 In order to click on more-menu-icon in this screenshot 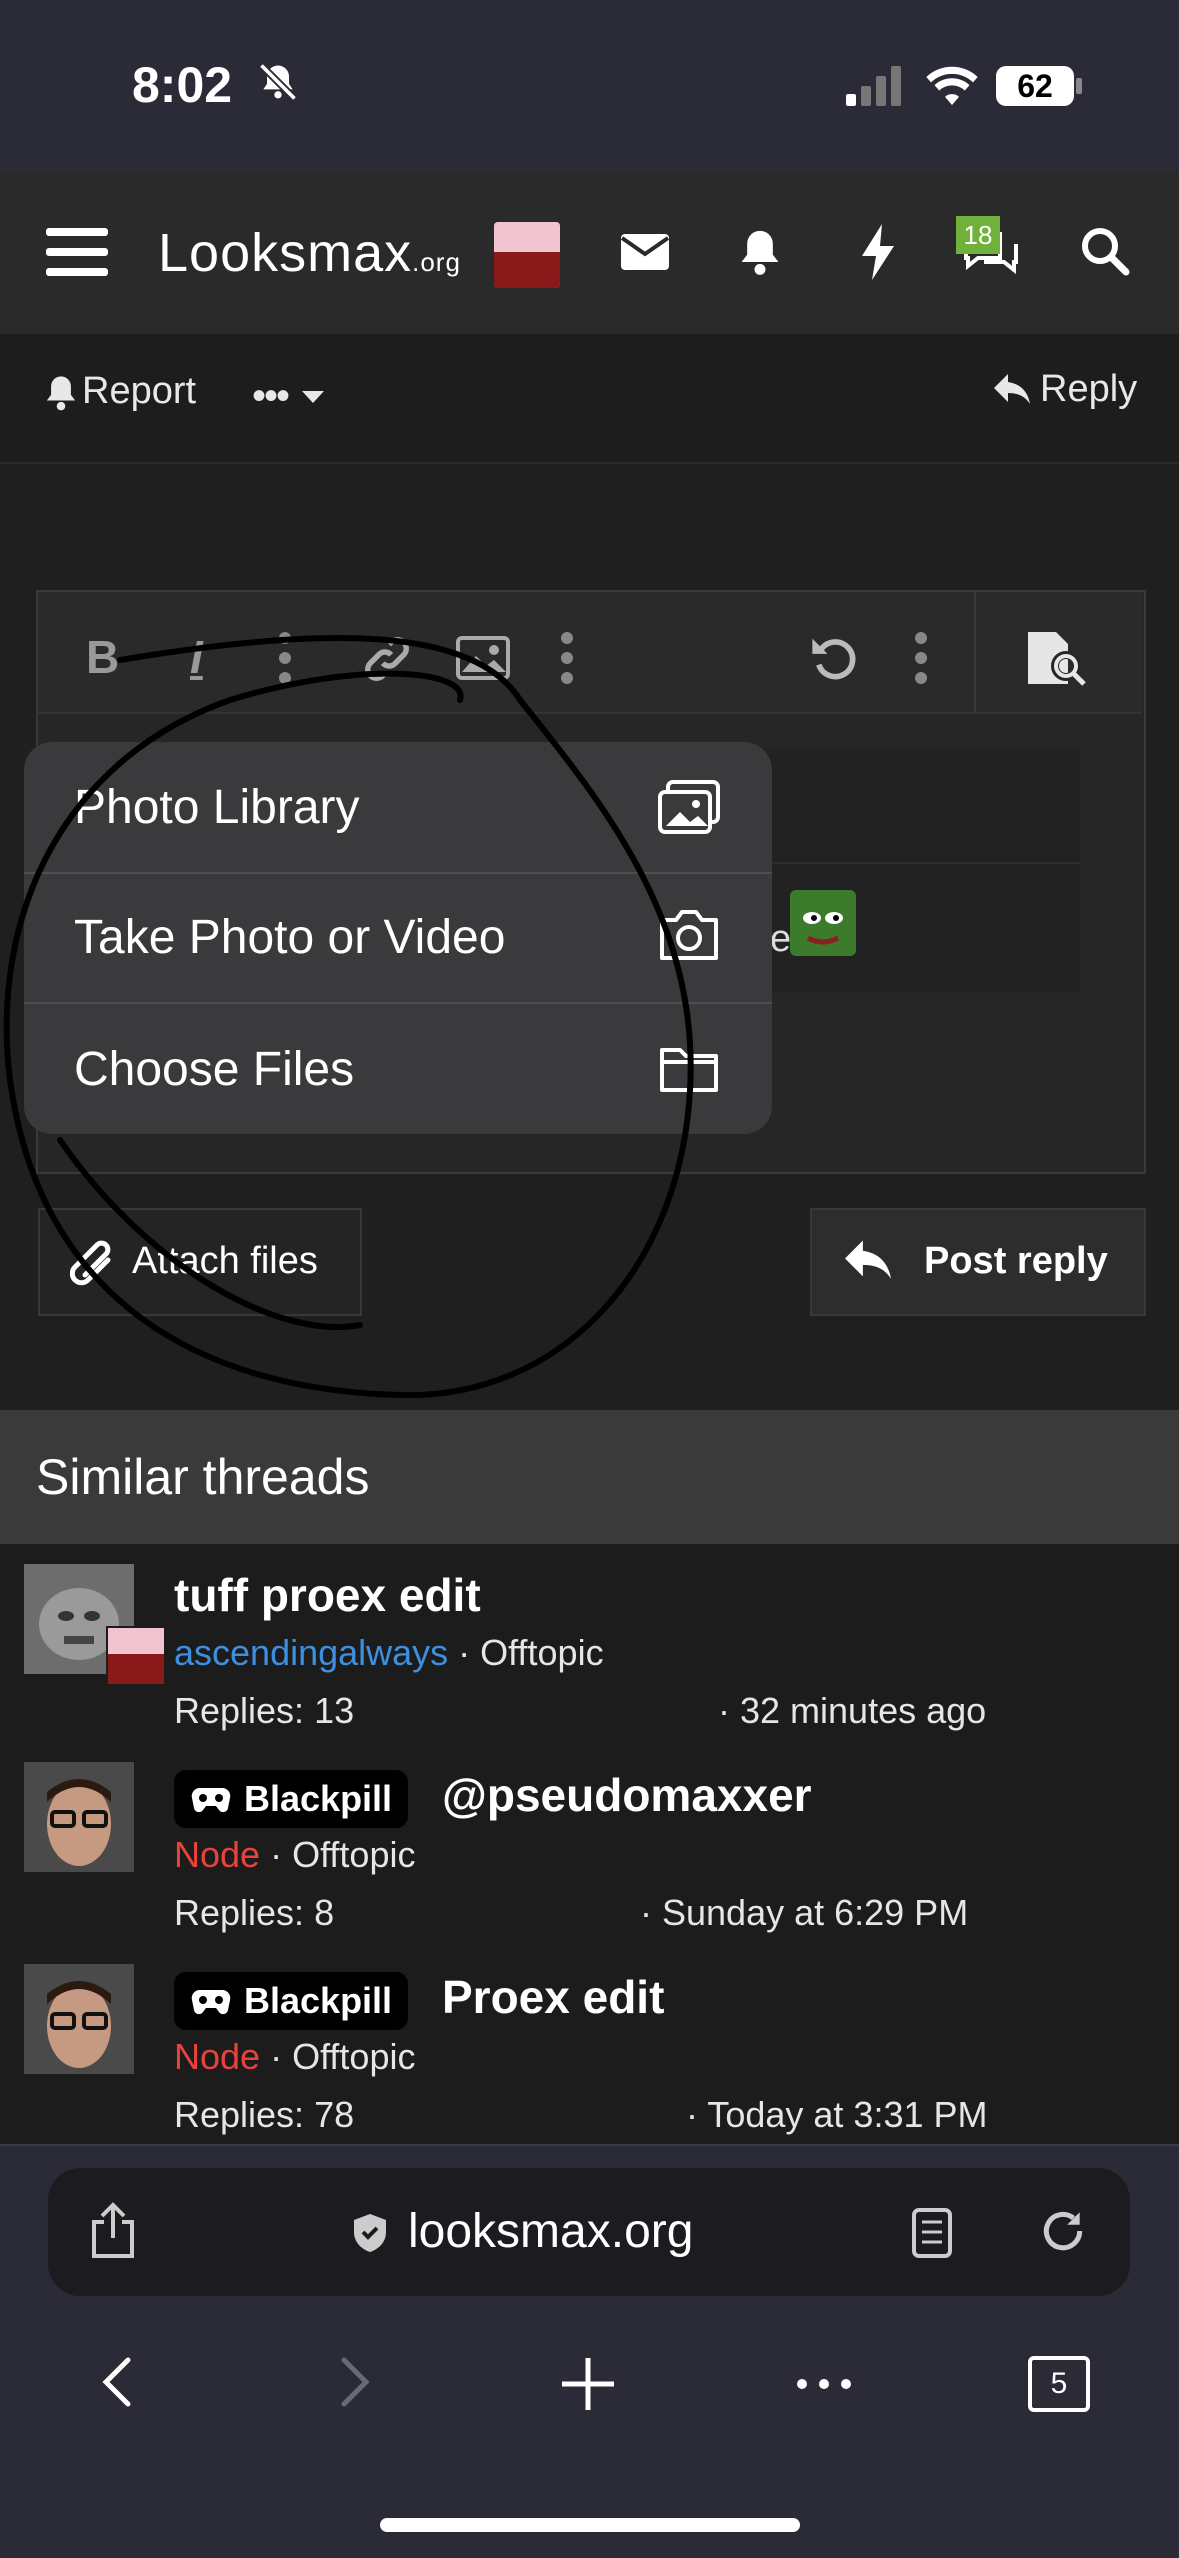, I will do `click(824, 2384)`.